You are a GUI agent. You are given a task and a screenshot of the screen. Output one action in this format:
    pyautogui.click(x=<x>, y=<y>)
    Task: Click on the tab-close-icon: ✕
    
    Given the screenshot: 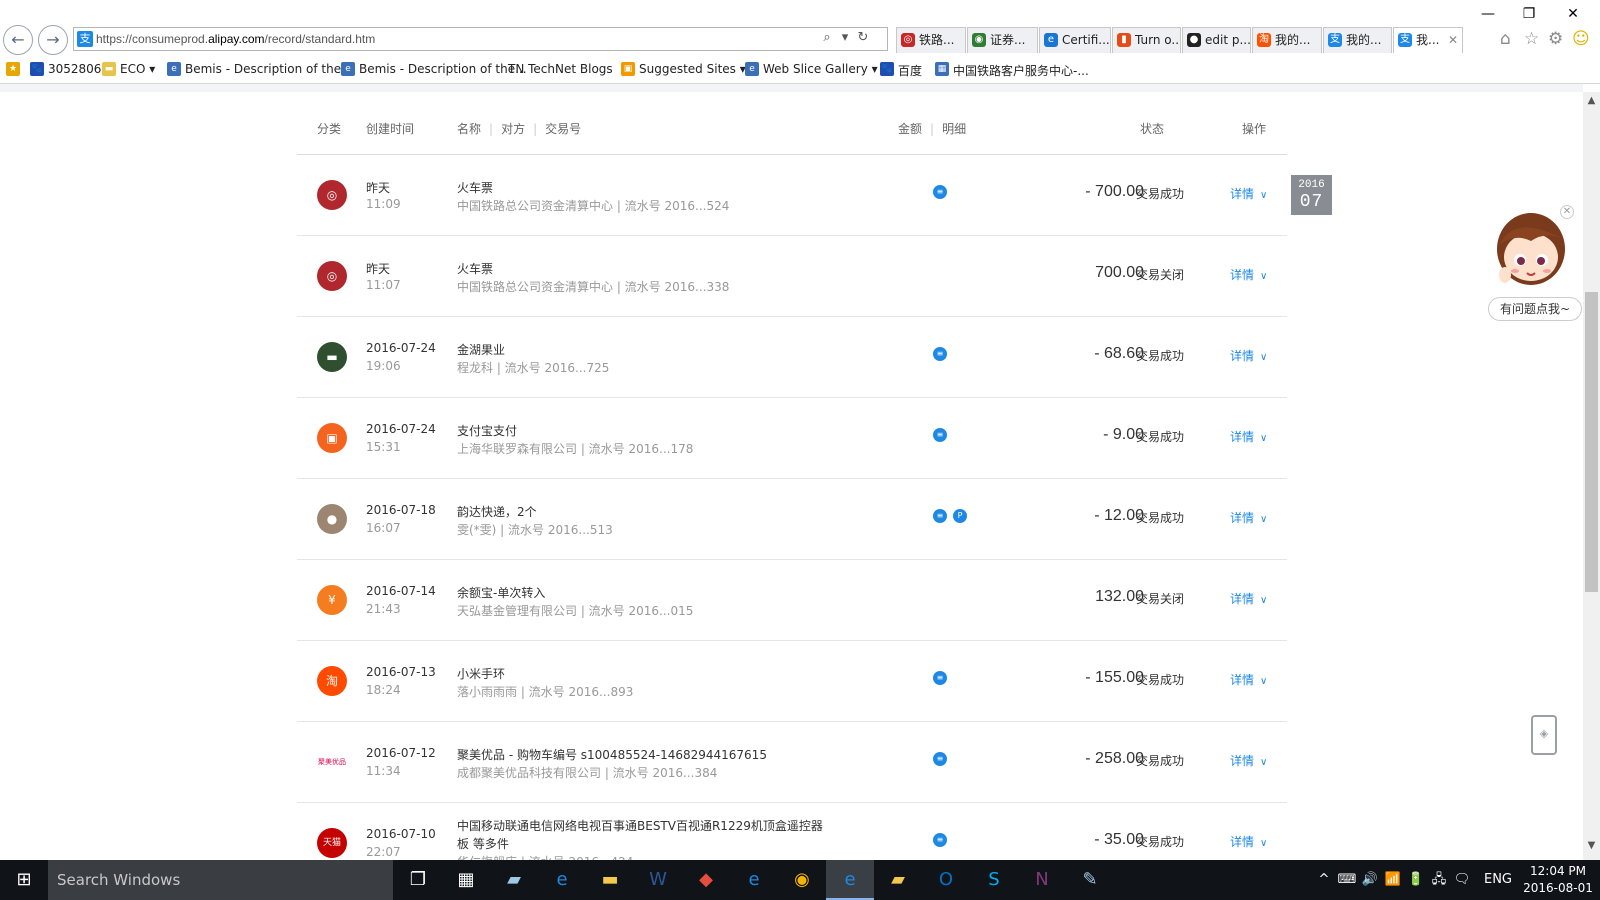 What is the action you would take?
    pyautogui.click(x=1453, y=40)
    